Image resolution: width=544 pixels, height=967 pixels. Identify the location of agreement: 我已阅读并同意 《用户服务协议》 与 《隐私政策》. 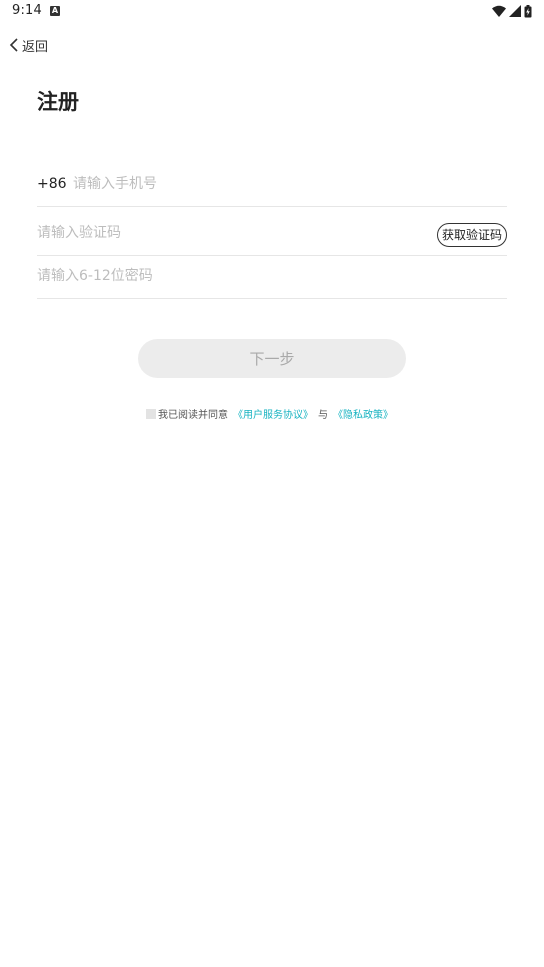
(272, 413).